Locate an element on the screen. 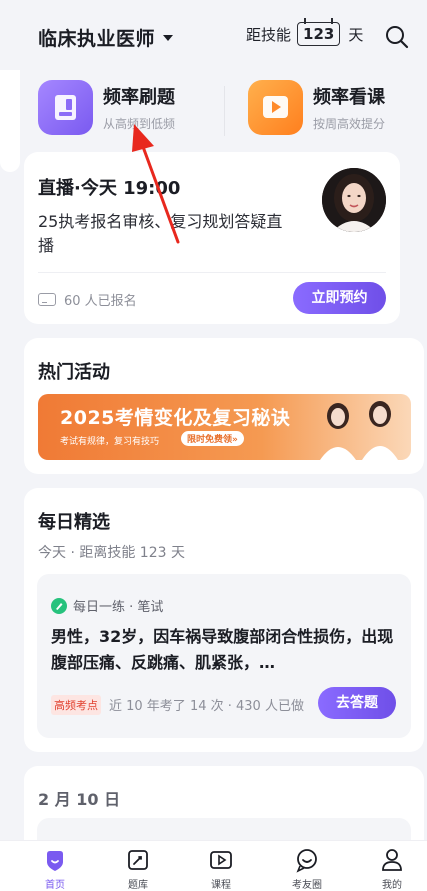 The width and height of the screenshot is (427, 891). frequency-course-entry: 频率看课 按周高效提分 is located at coordinates (316, 107).